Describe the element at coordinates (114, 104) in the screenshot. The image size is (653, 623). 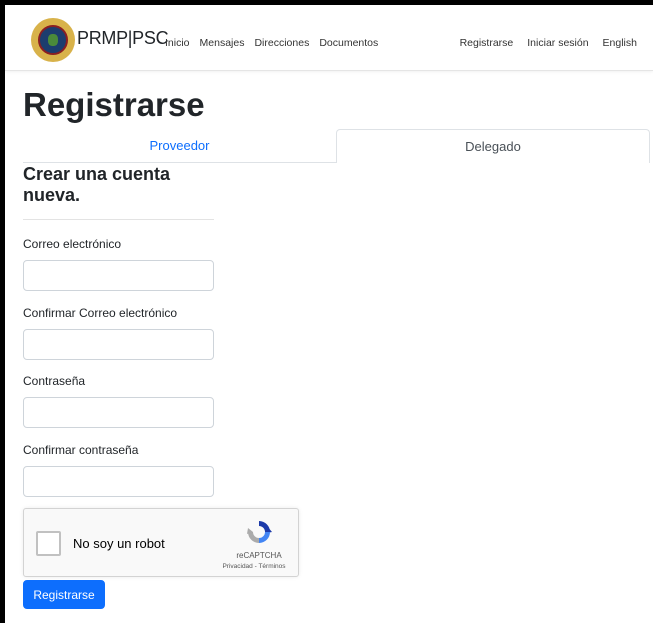
I see `page-title: Registrarse` at that location.